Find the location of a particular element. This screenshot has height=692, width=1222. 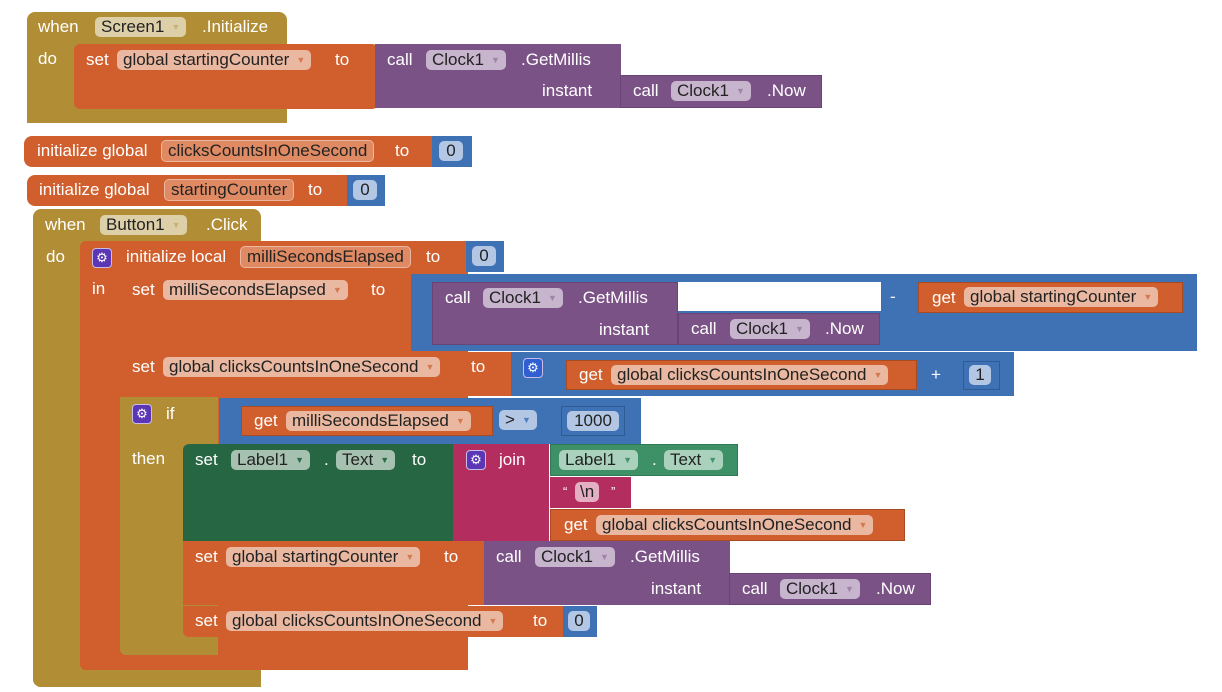

text-join-block: ⚙ join is located at coordinates (501, 492).